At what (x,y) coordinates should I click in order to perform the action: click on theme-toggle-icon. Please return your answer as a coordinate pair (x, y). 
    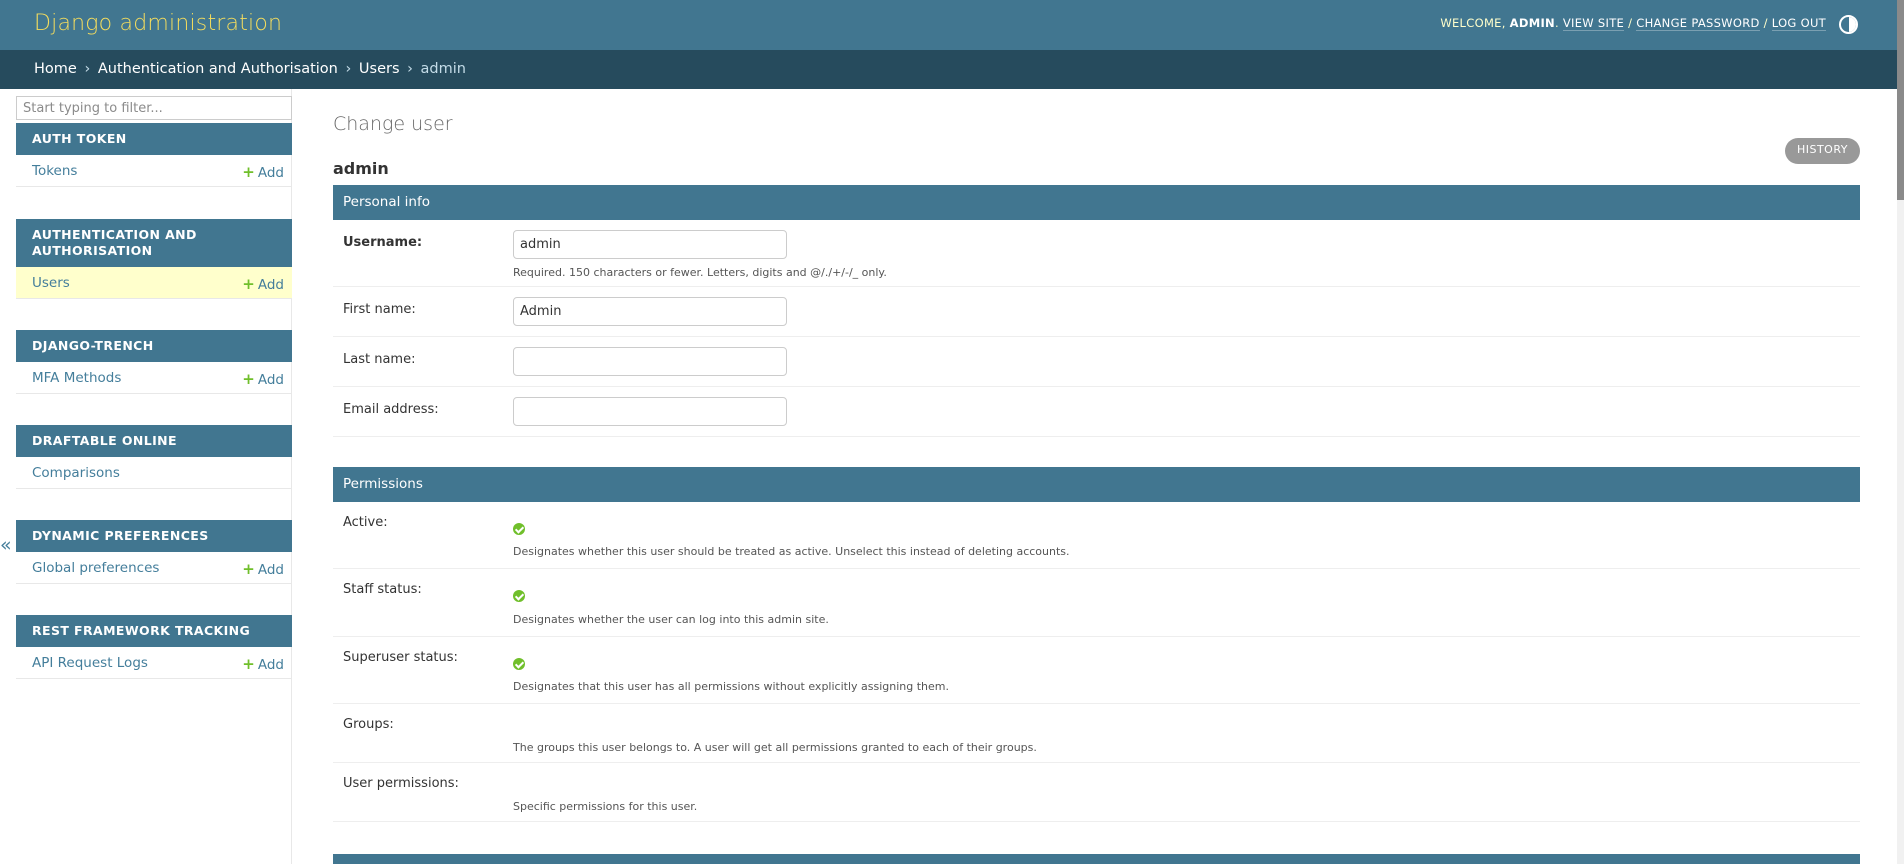
    Looking at the image, I should click on (1848, 24).